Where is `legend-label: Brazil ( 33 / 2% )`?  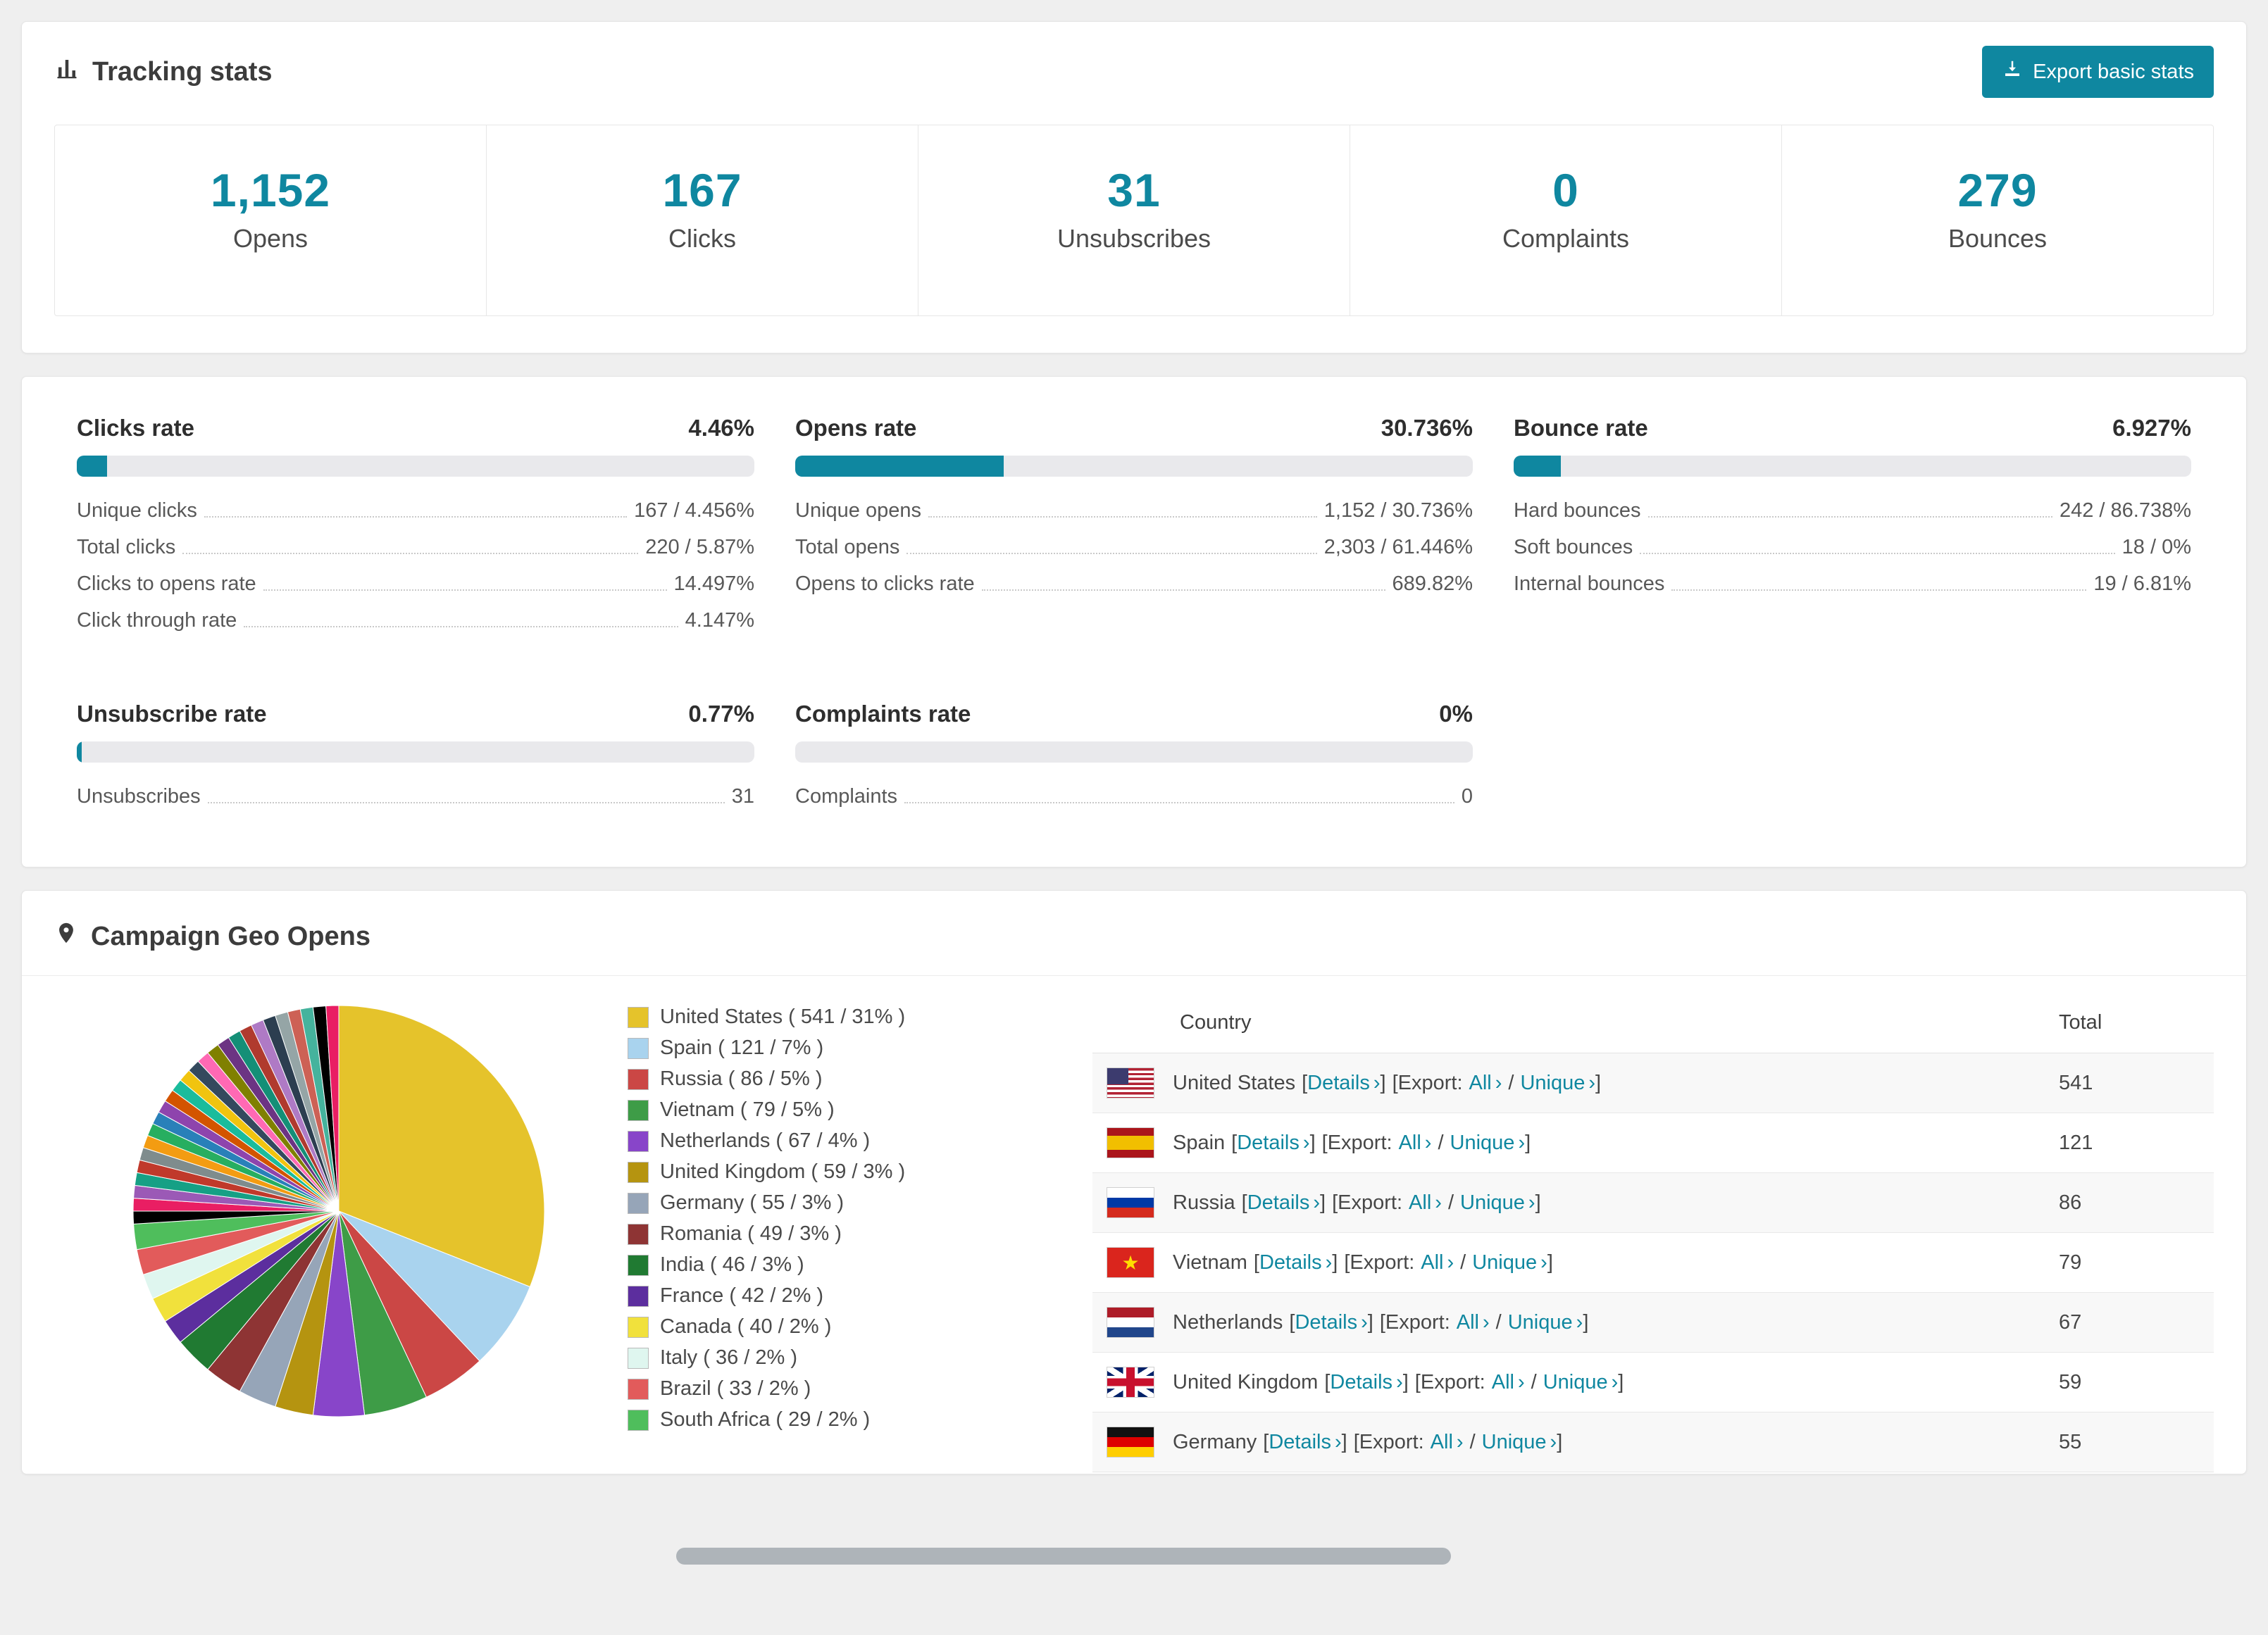 legend-label: Brazil ( 33 / 2% ) is located at coordinates (735, 1388).